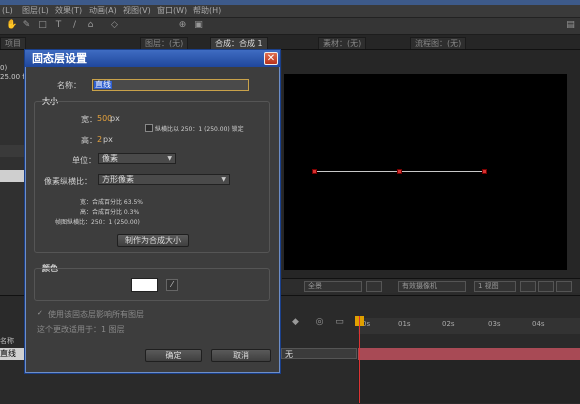 The image size is (580, 404). Describe the element at coordinates (149, 128) in the screenshot. I see `lock-aspect-checkbox` at that location.